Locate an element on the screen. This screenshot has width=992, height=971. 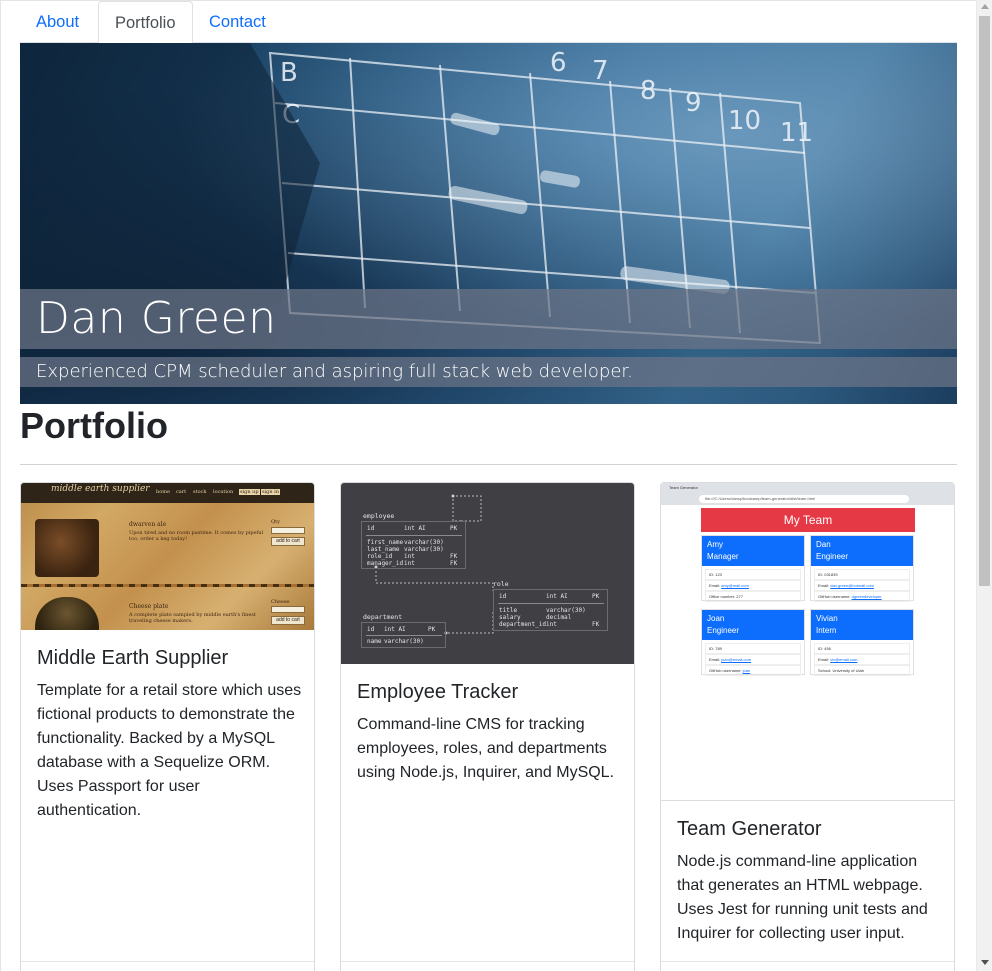
er-column-name: last_name is located at coordinates (383, 549).